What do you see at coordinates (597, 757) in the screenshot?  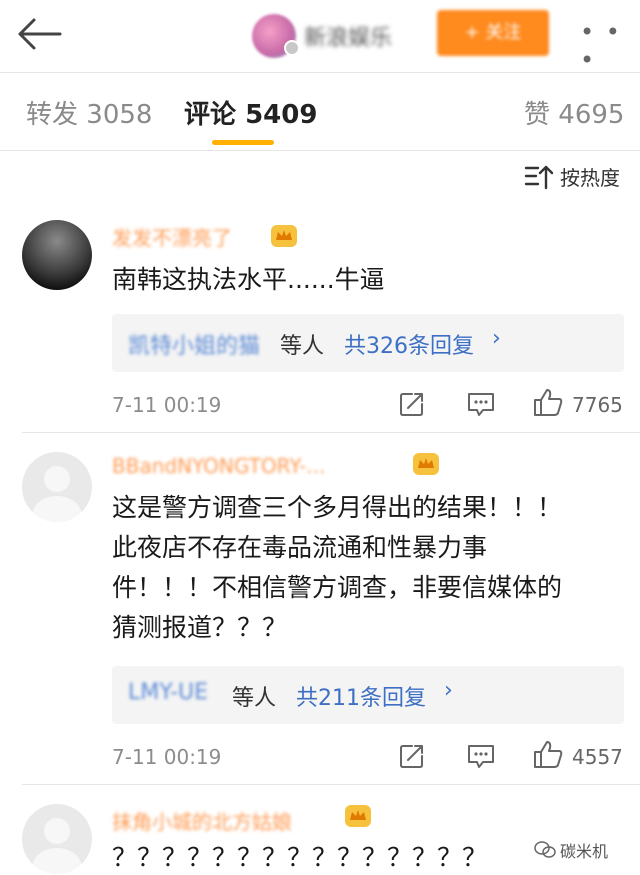 I see `like-count: 4557` at bounding box center [597, 757].